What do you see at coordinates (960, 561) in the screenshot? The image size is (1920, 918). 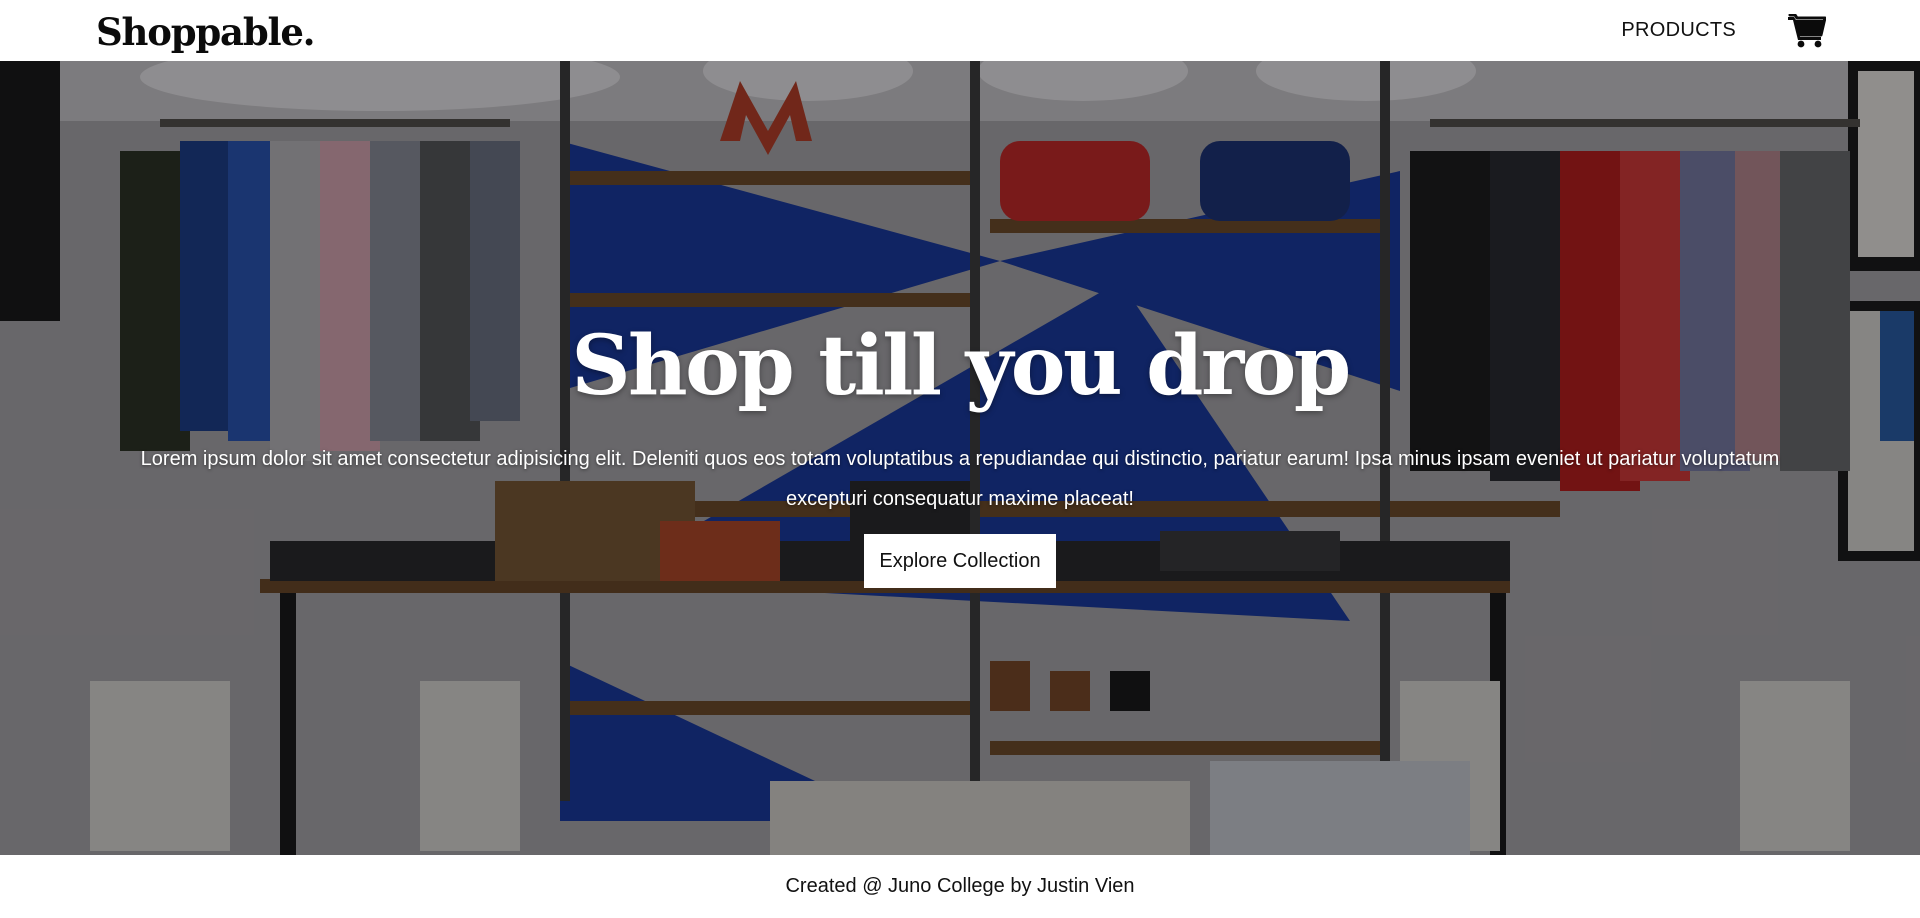 I see `explore-collection-button: Explore Collection` at bounding box center [960, 561].